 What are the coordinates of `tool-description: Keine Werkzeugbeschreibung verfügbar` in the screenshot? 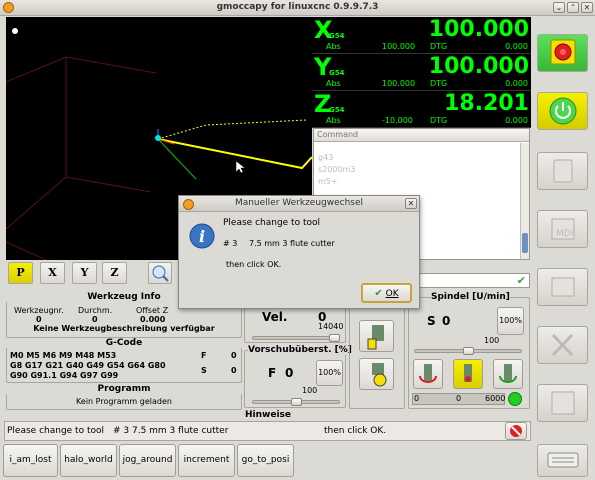 It's located at (124, 328).